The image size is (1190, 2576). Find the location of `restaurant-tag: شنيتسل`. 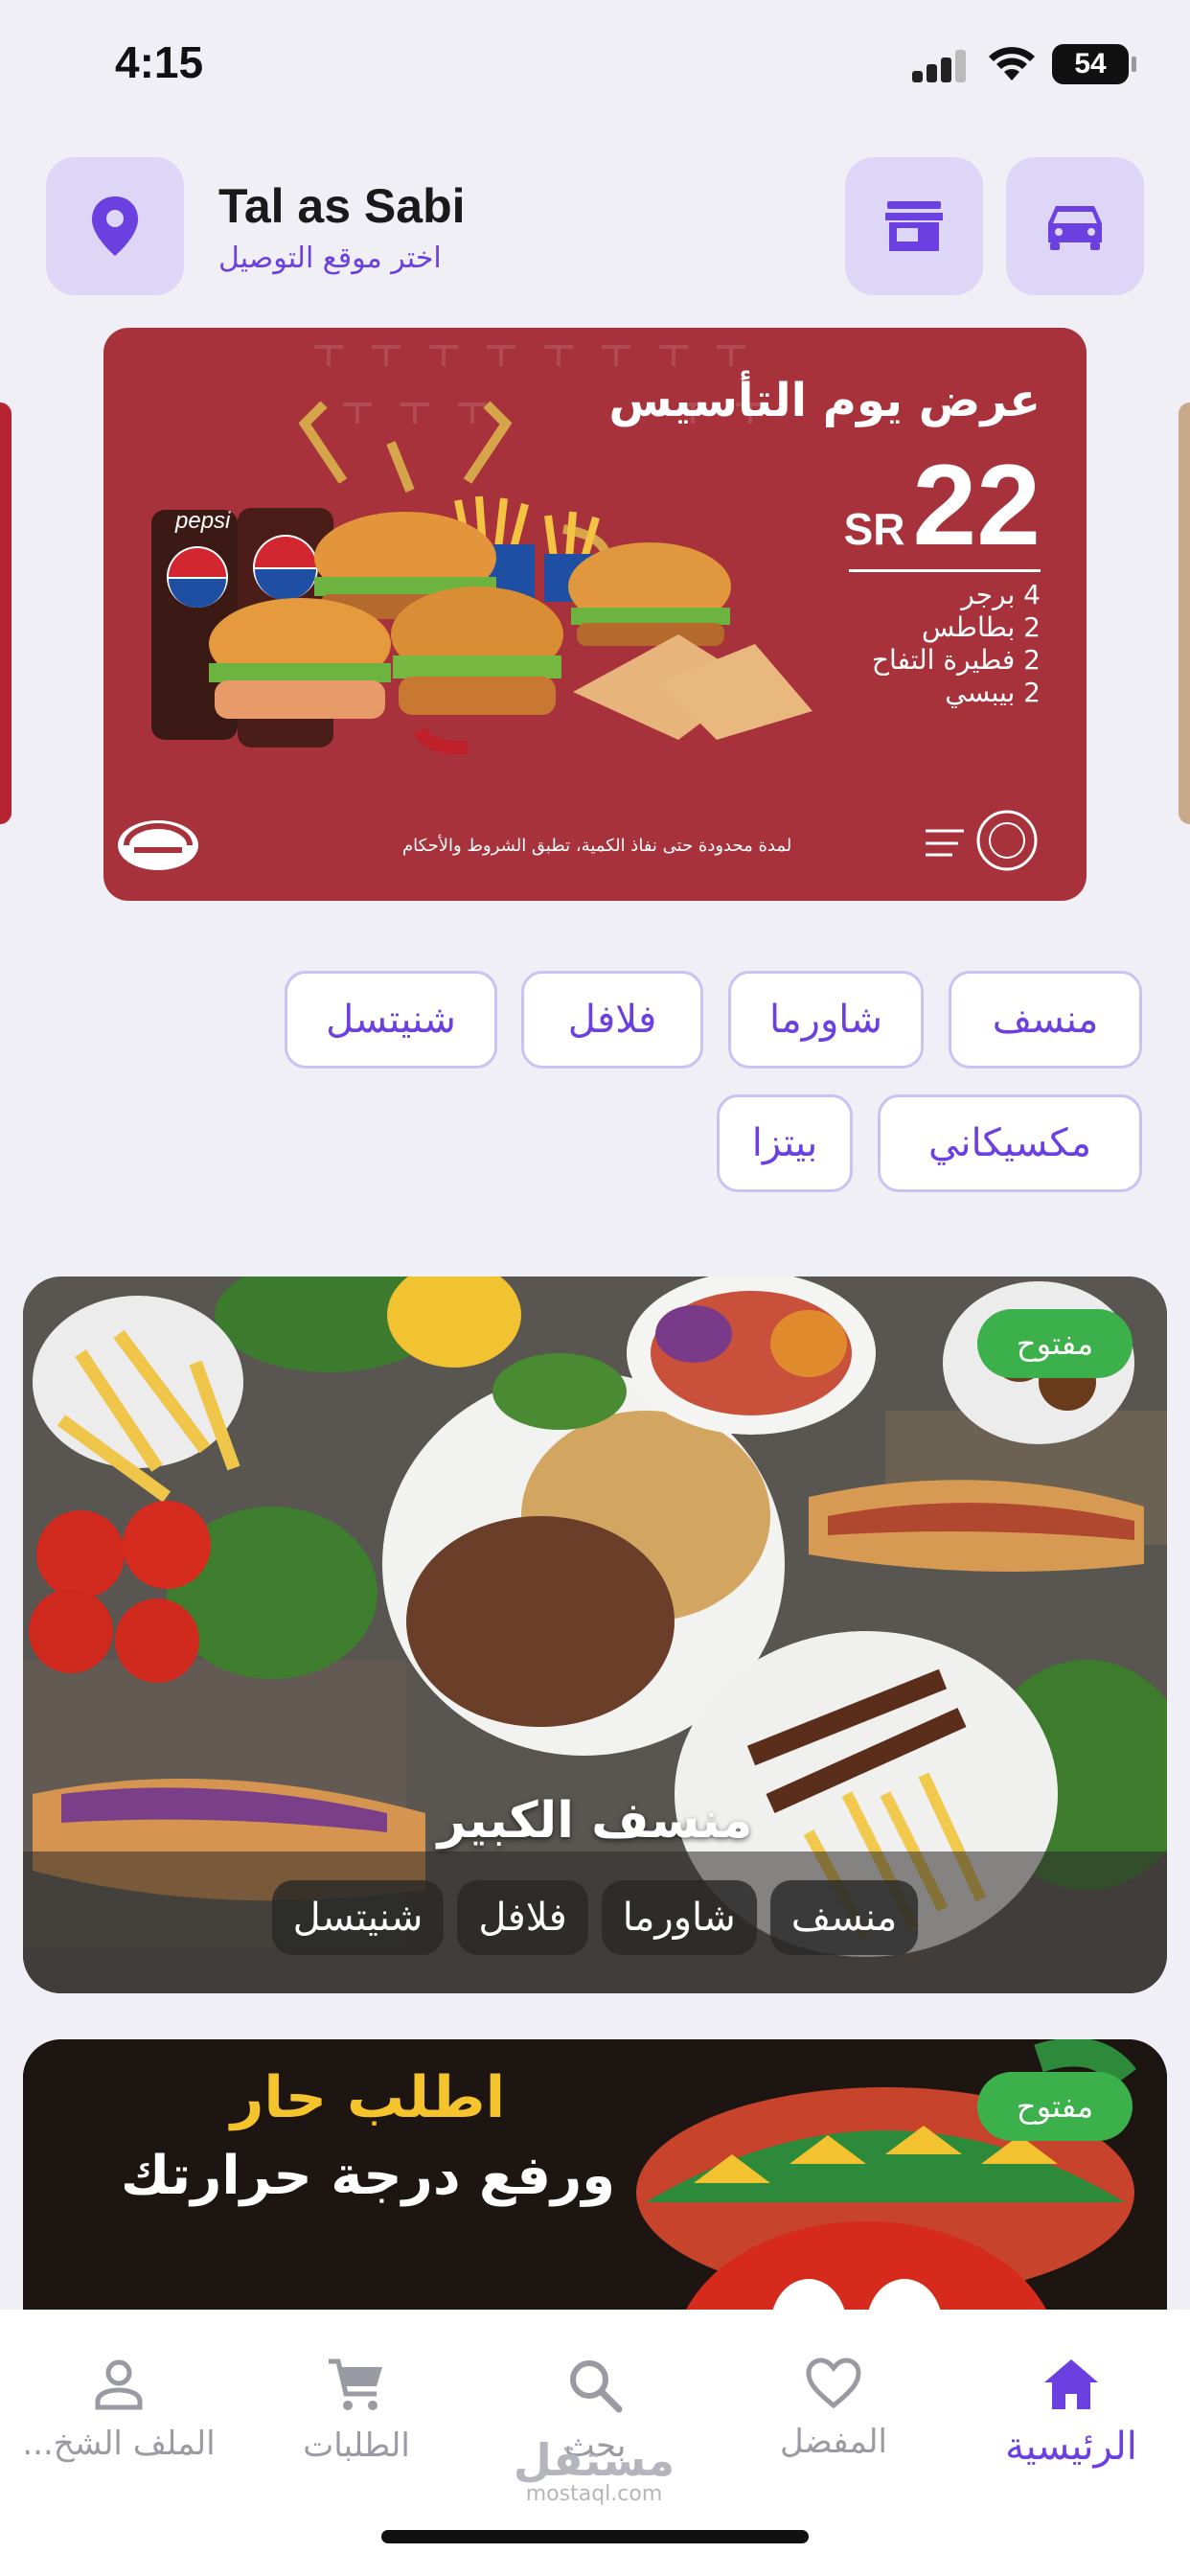

restaurant-tag: شنيتسل is located at coordinates (358, 1917).